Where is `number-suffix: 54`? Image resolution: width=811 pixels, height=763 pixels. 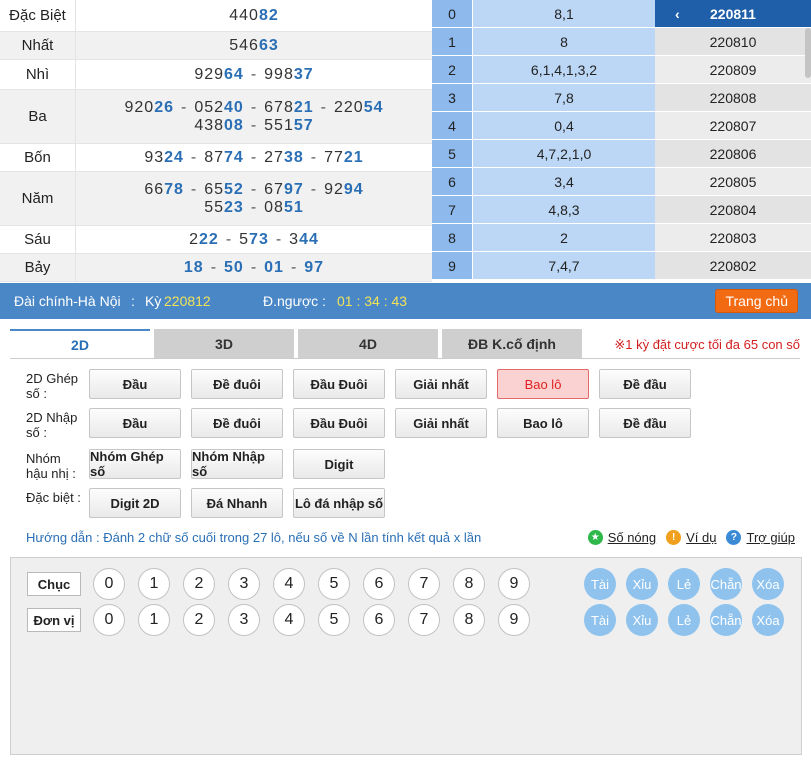
number-suffix: 54 is located at coordinates (373, 107).